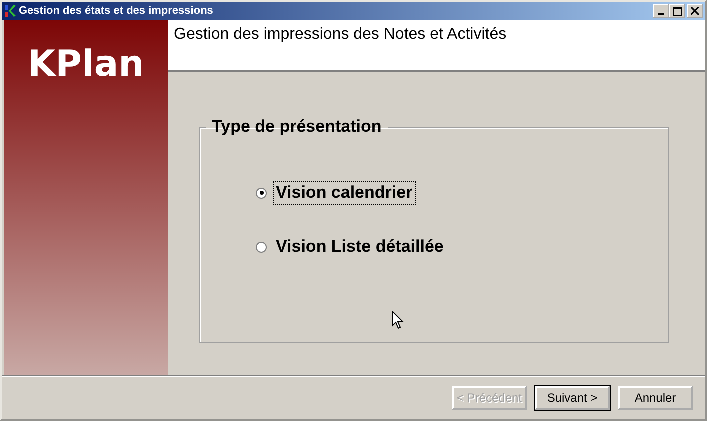  What do you see at coordinates (572, 398) in the screenshot?
I see `wizard-button: Suivant >` at bounding box center [572, 398].